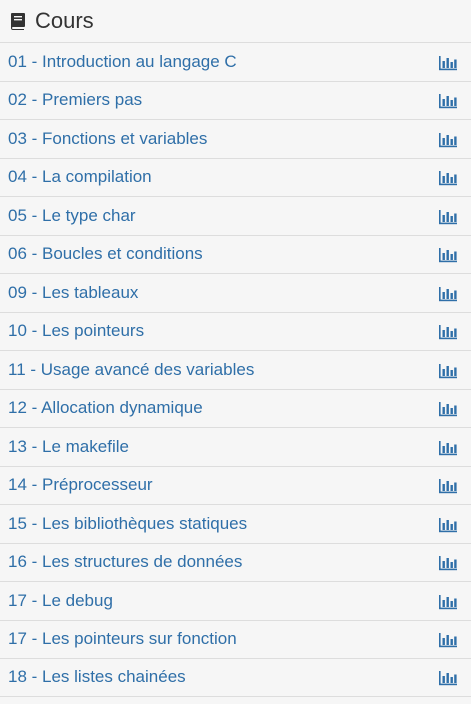 The image size is (471, 704). I want to click on list-item: 05 - Le type char, so click(235, 215).